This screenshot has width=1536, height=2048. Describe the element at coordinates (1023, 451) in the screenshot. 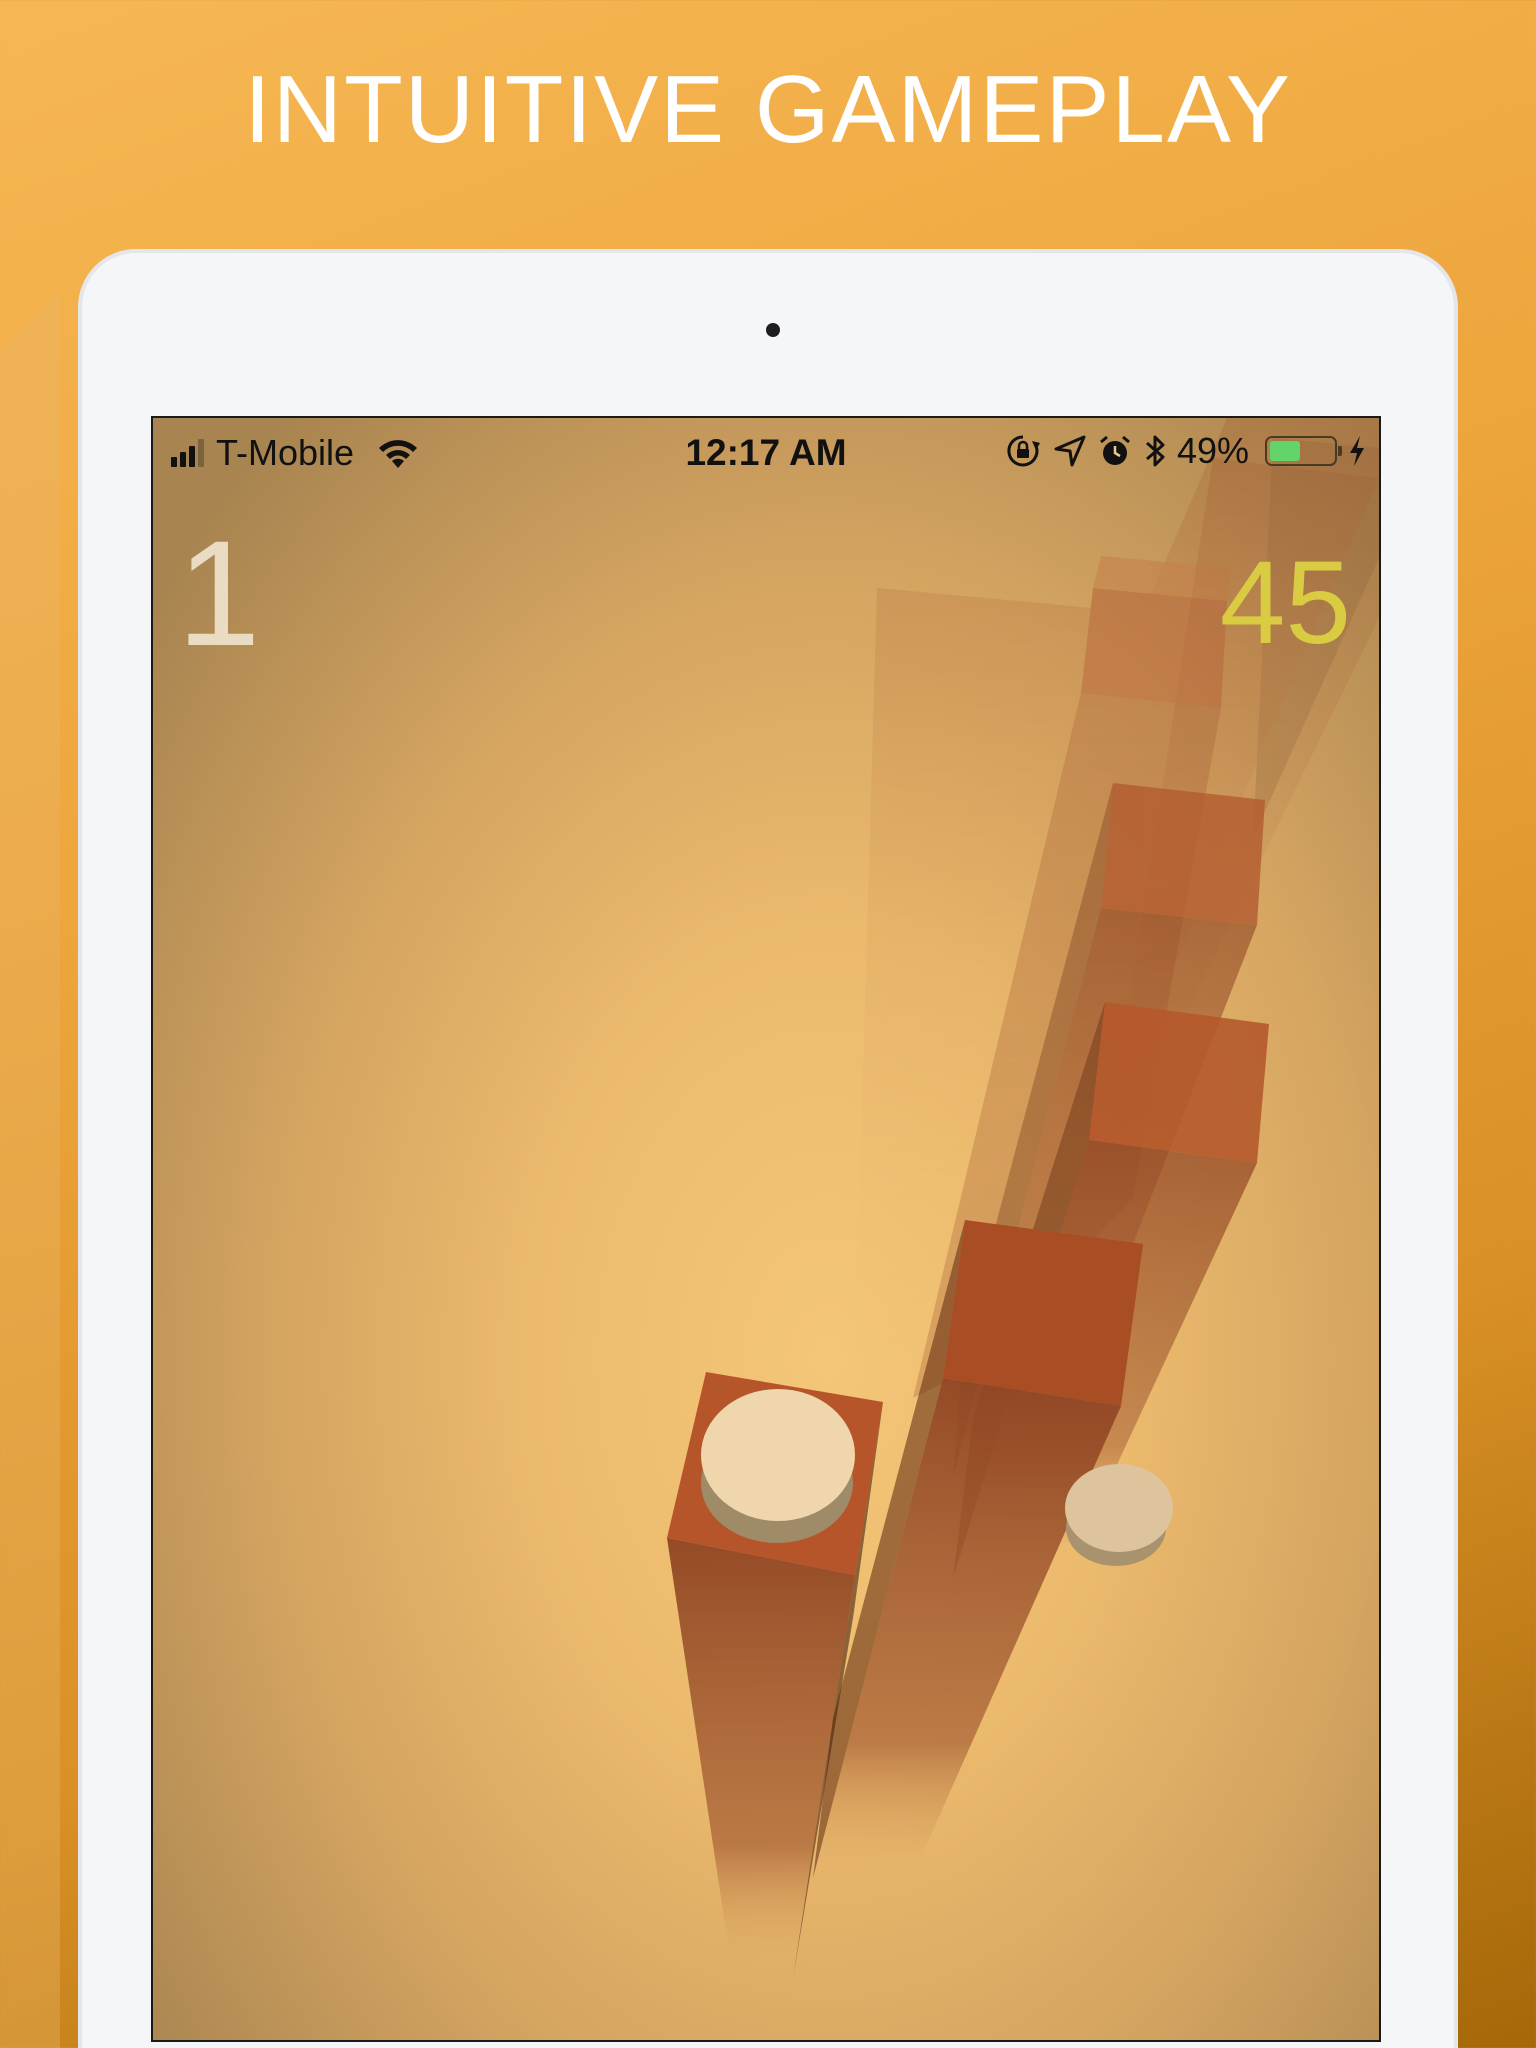

I see `orientation-lock-icon` at that location.